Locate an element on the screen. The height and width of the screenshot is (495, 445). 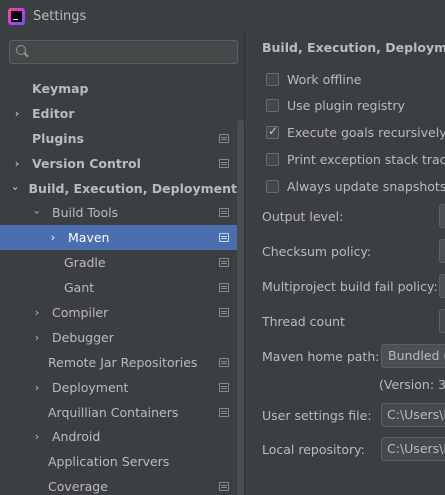
sidebar-item-compiler: › Compiler is located at coordinates (118, 312).